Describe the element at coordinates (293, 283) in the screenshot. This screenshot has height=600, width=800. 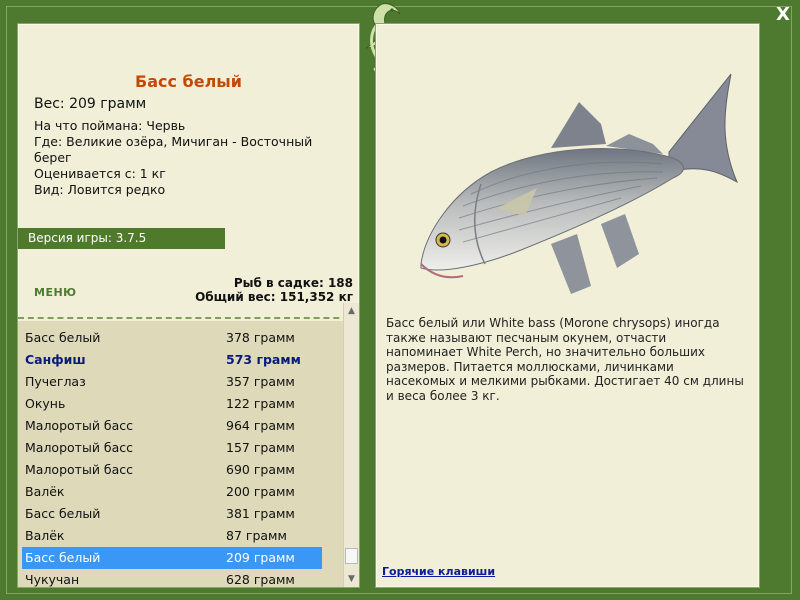
I see `fish-count: Рыб в садке: 188` at that location.